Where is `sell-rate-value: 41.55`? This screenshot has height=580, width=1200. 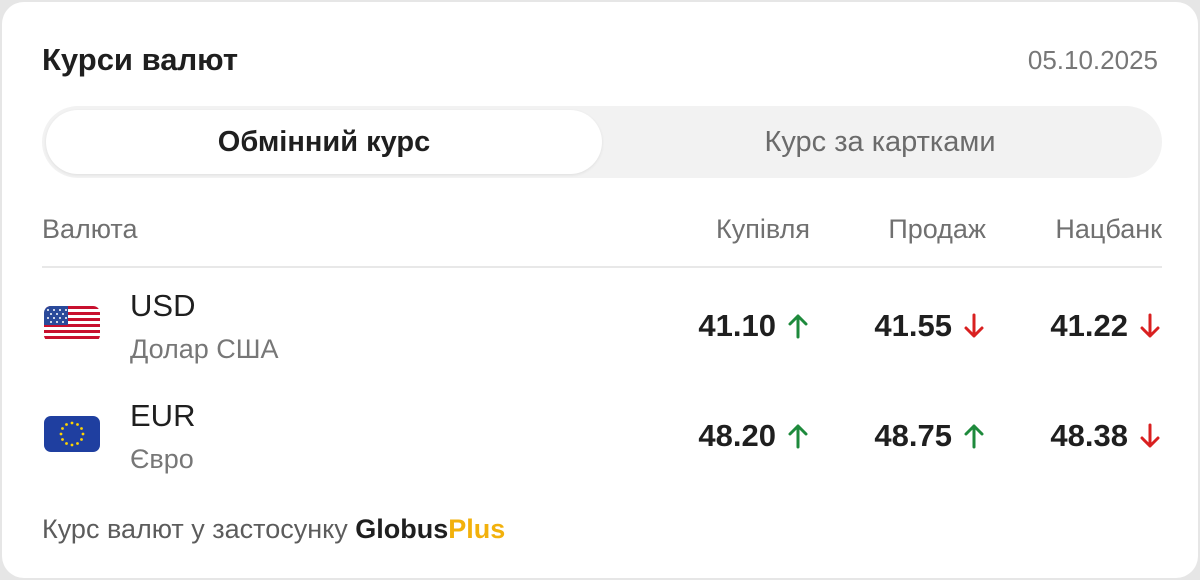 sell-rate-value: 41.55 is located at coordinates (913, 325).